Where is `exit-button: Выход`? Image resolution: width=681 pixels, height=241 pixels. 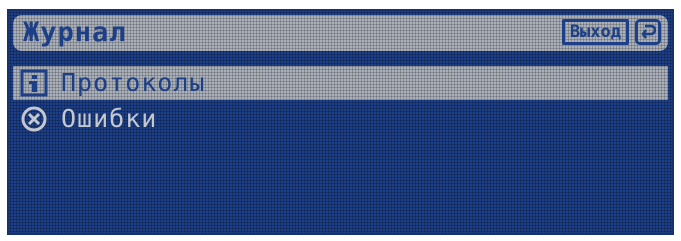 exit-button: Выход is located at coordinates (611, 32).